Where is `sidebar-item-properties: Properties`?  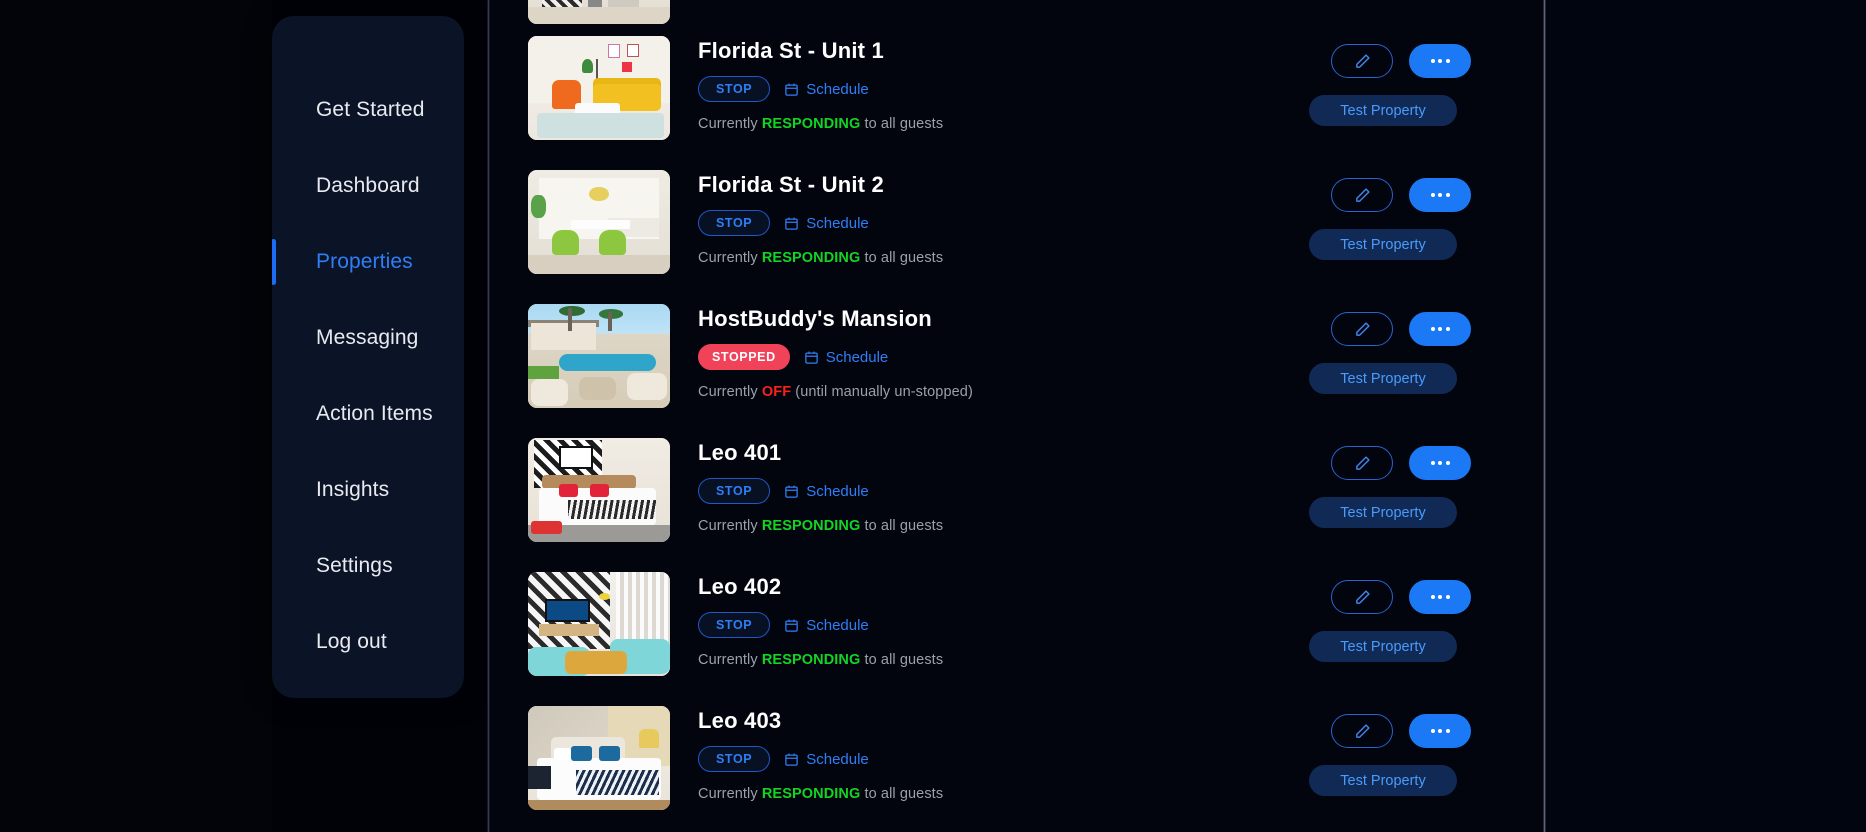
sidebar-item-properties: Properties is located at coordinates (368, 262).